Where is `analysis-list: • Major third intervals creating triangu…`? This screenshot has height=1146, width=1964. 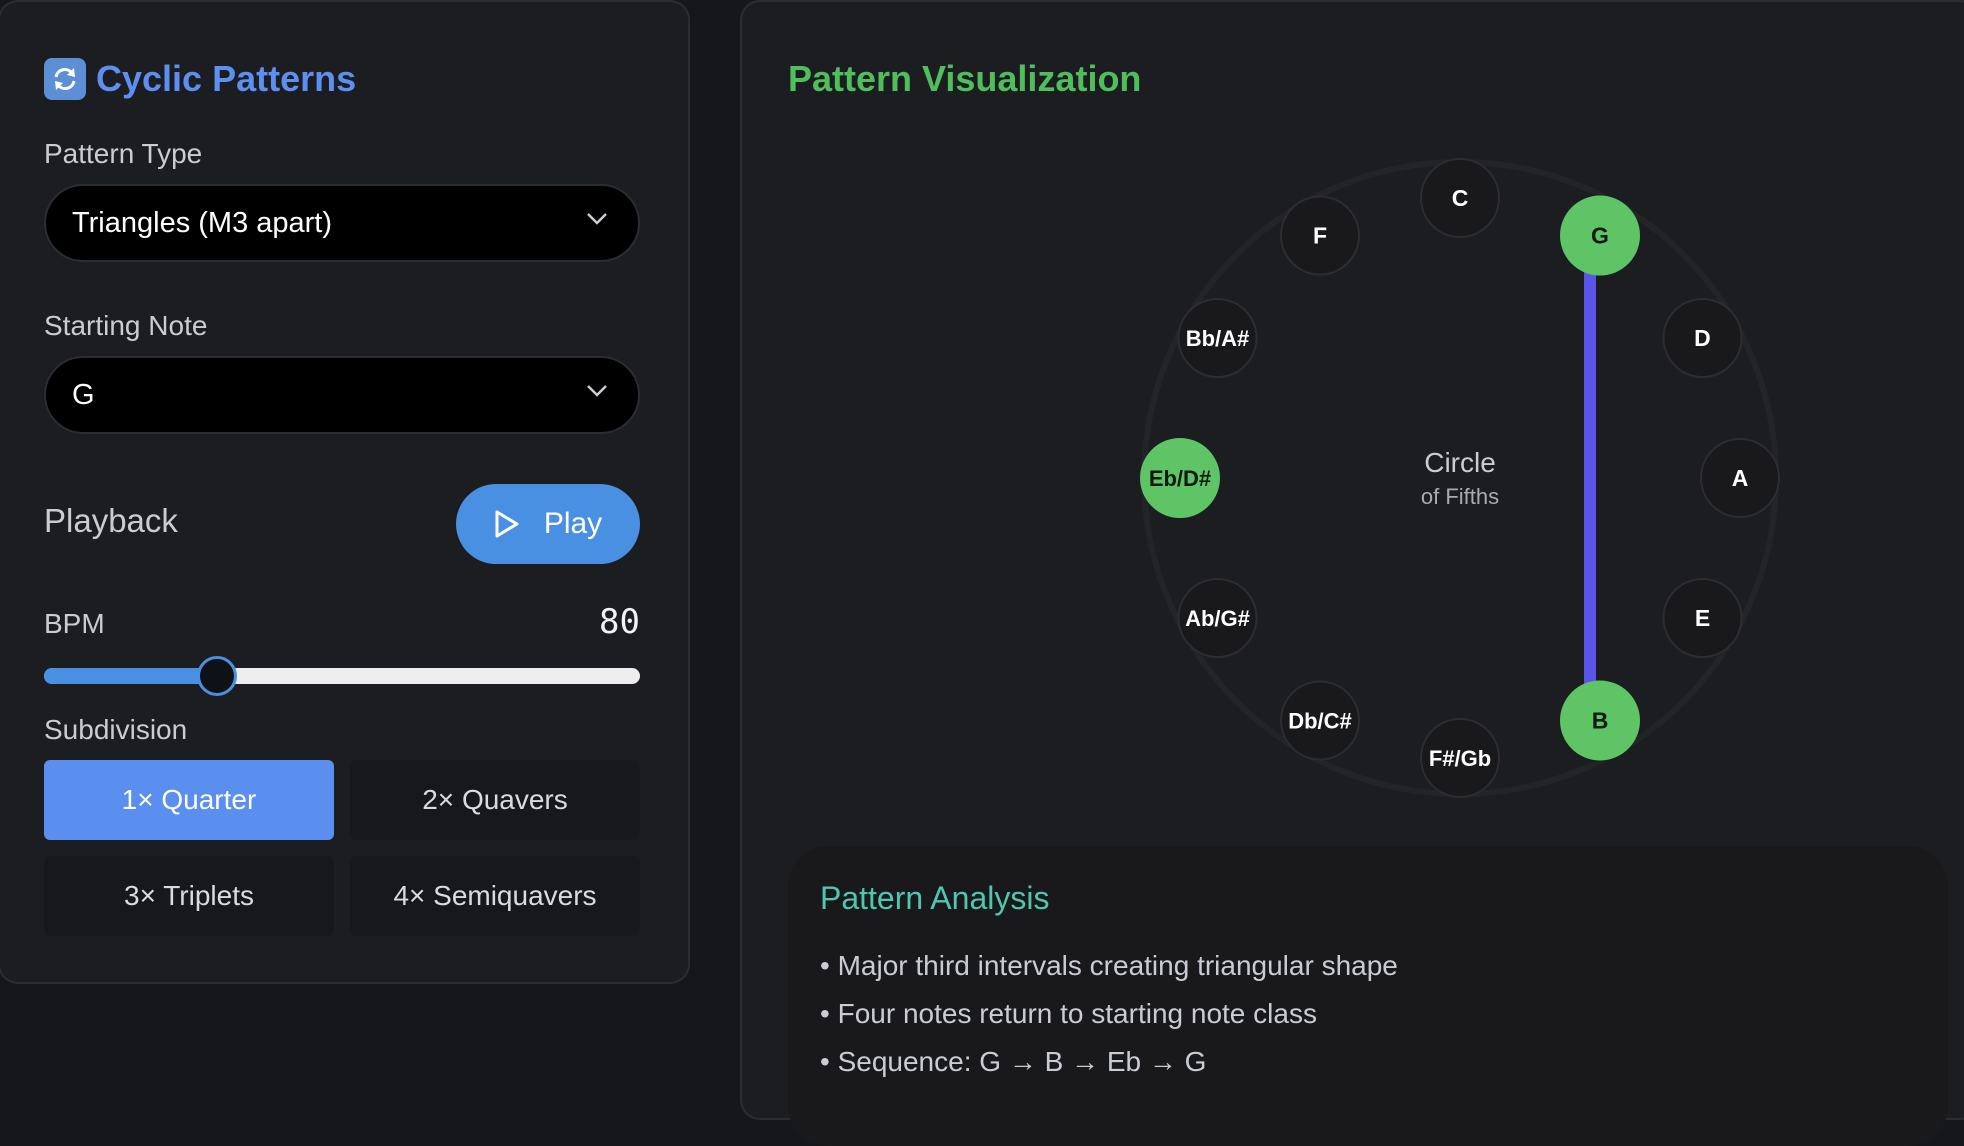
analysis-list: • Major third intervals creating triangu… is located at coordinates (1109, 1014).